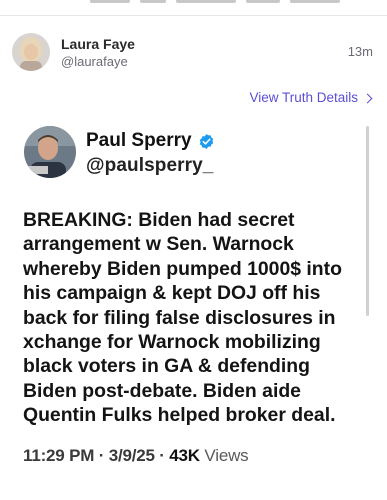  Describe the element at coordinates (303, 97) in the screenshot. I see `view-truth-details-label: View Truth Details` at that location.